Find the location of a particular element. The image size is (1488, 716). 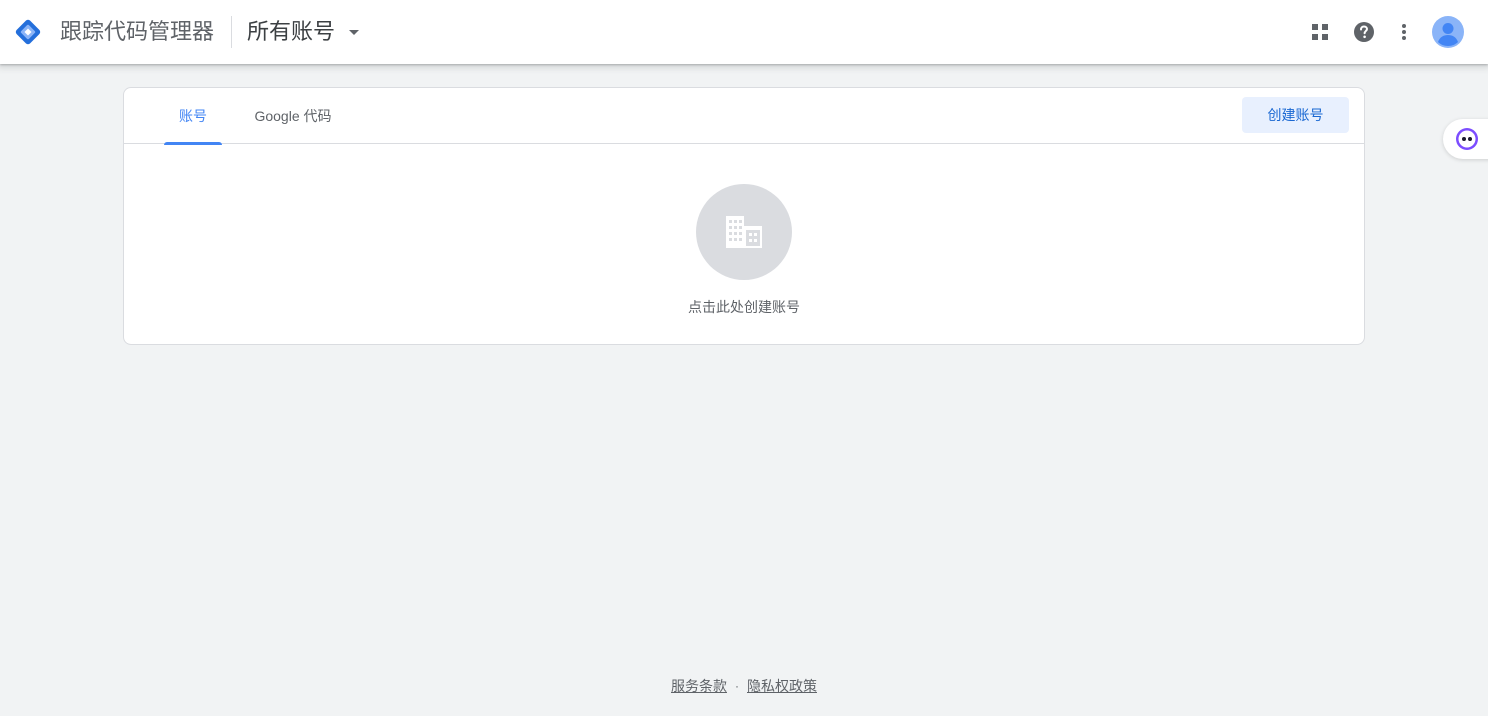

apps-grid-icon is located at coordinates (1320, 32).